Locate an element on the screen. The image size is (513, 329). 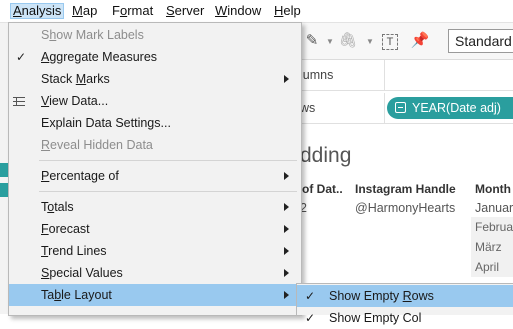
rows-pill-year-date-adj: YEAR(Date adj) is located at coordinates (450, 108).